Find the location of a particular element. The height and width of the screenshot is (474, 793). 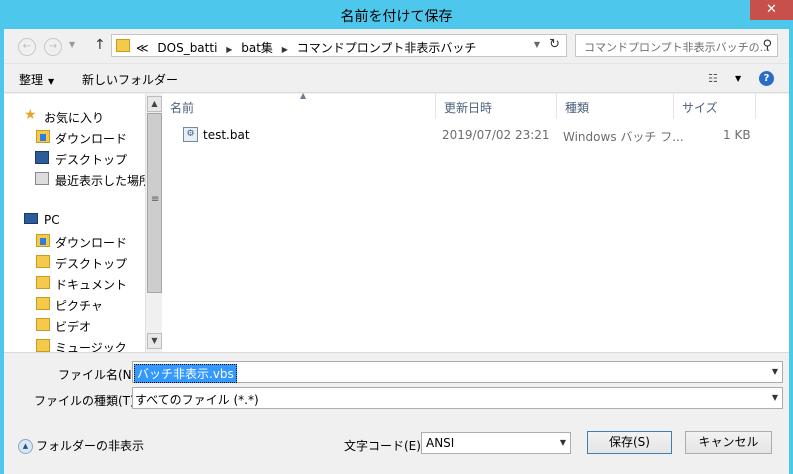

filetype-select: すべてのファイル (*.*) ▼ is located at coordinates (457, 398).